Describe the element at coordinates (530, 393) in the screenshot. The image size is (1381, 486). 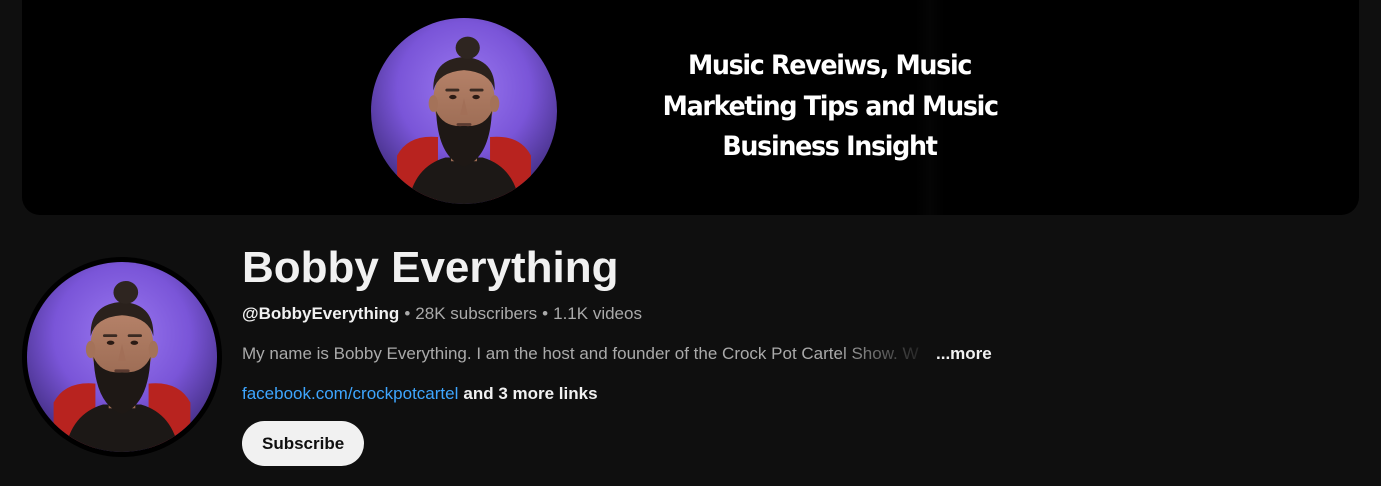
I see `more-links-button: and 3 more links` at that location.